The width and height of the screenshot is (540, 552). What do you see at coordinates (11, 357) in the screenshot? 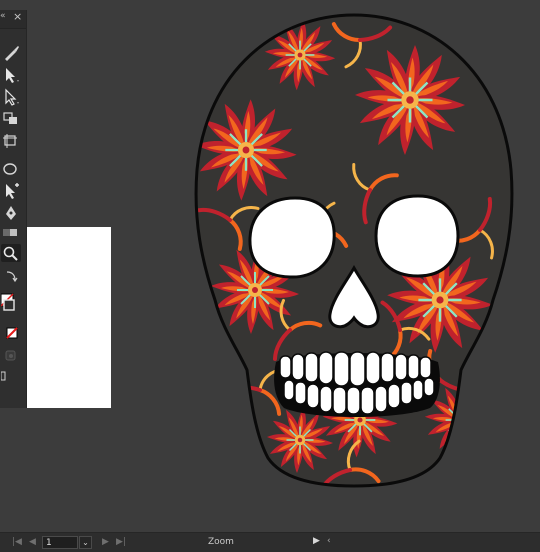
I see `draw-mode-icon` at bounding box center [11, 357].